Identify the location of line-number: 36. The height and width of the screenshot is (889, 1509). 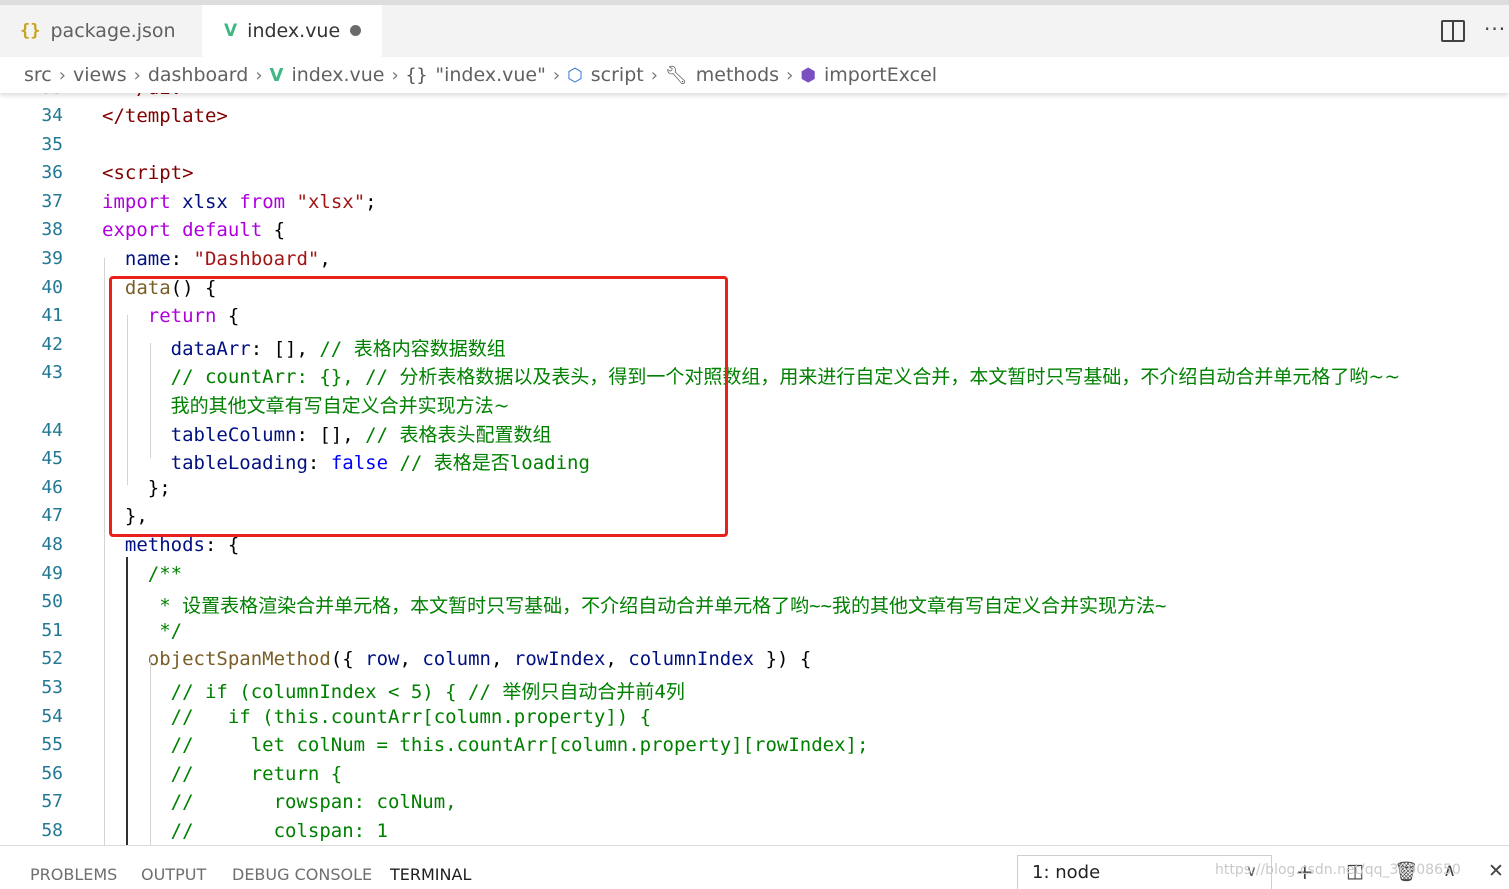
(52, 172).